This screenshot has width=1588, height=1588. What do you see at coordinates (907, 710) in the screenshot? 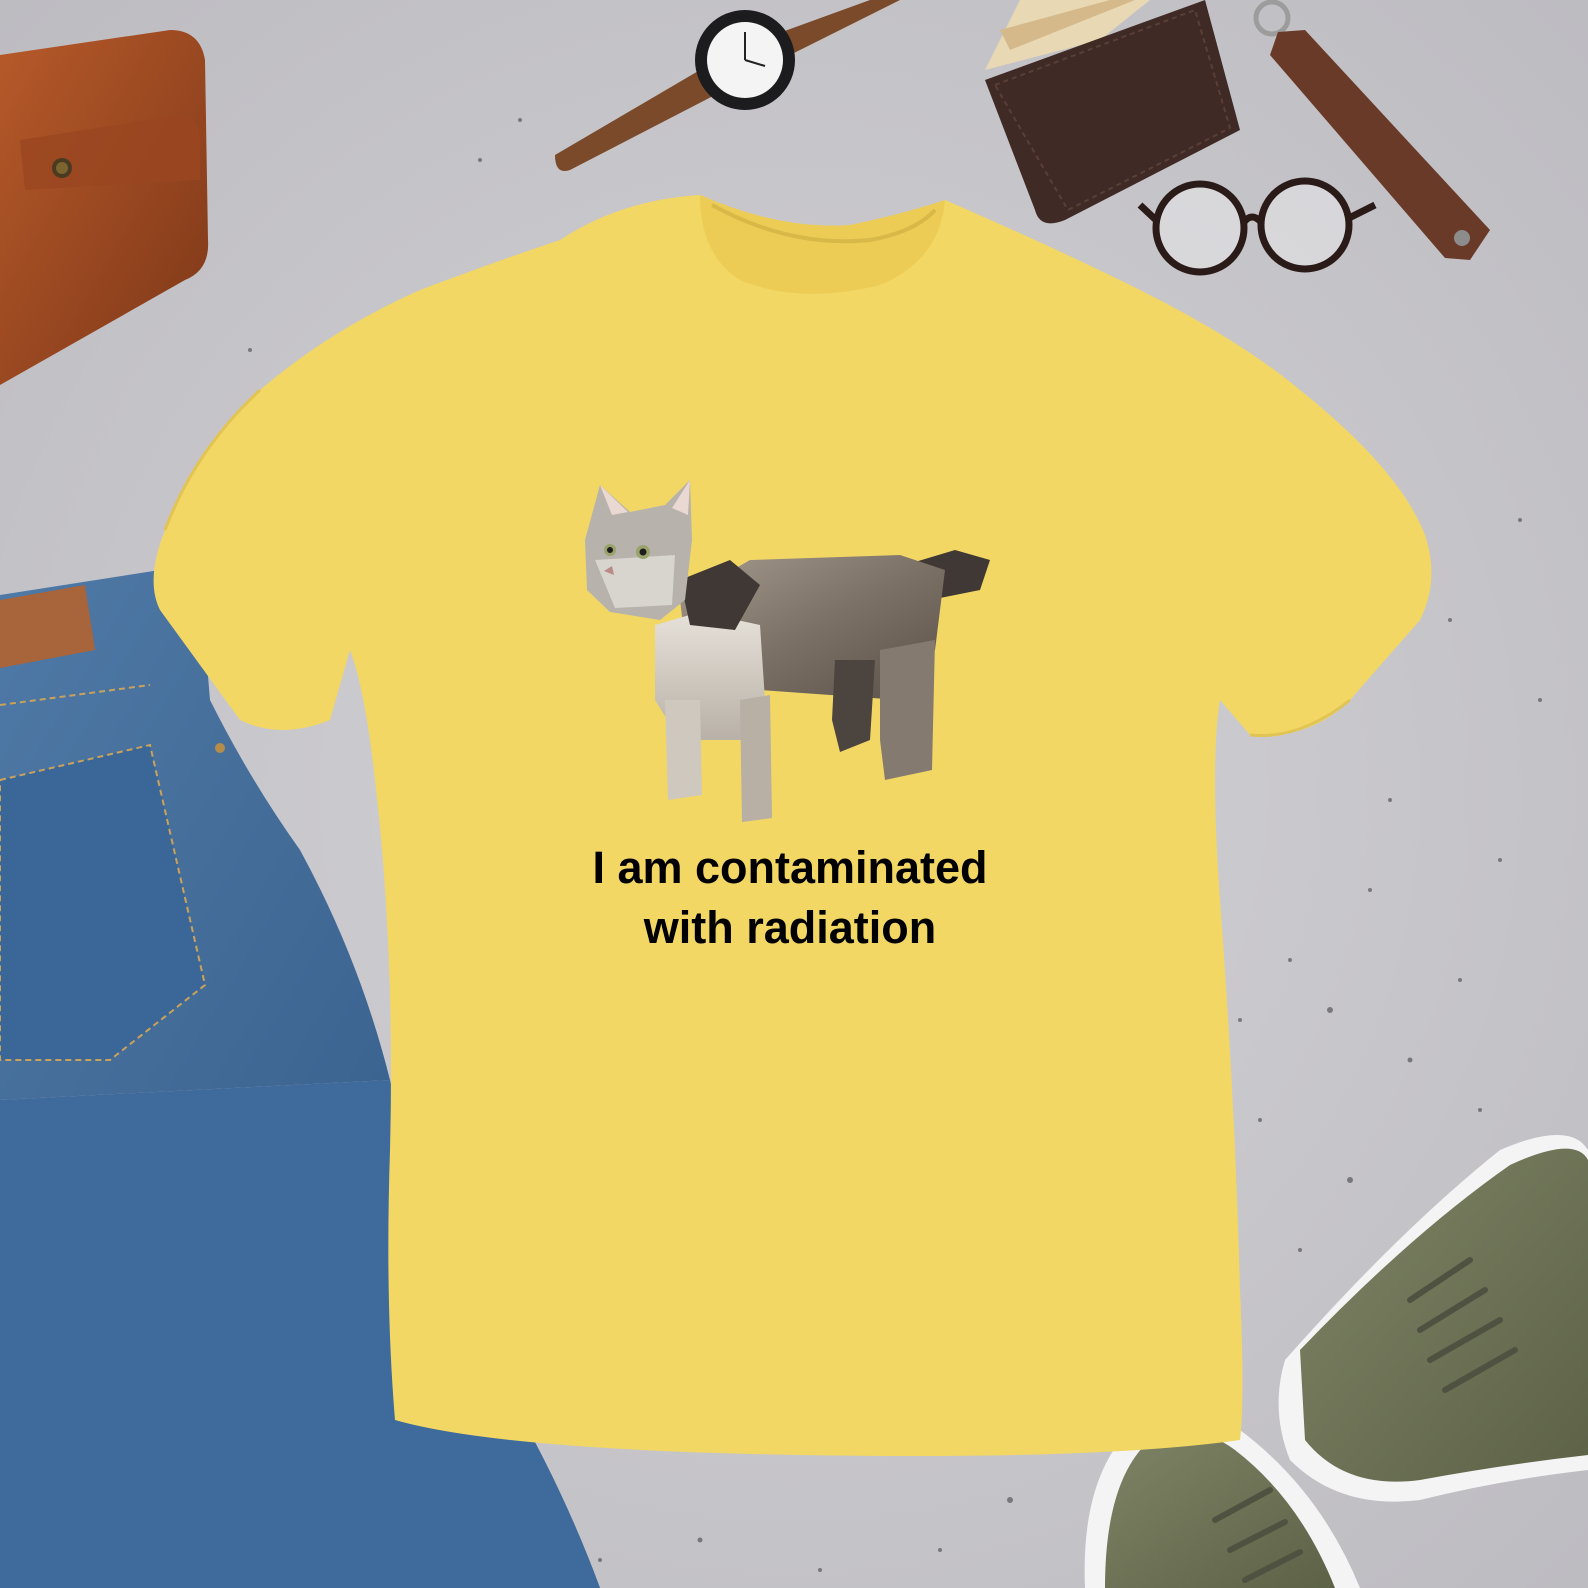
I see `cat-back-leg-near` at bounding box center [907, 710].